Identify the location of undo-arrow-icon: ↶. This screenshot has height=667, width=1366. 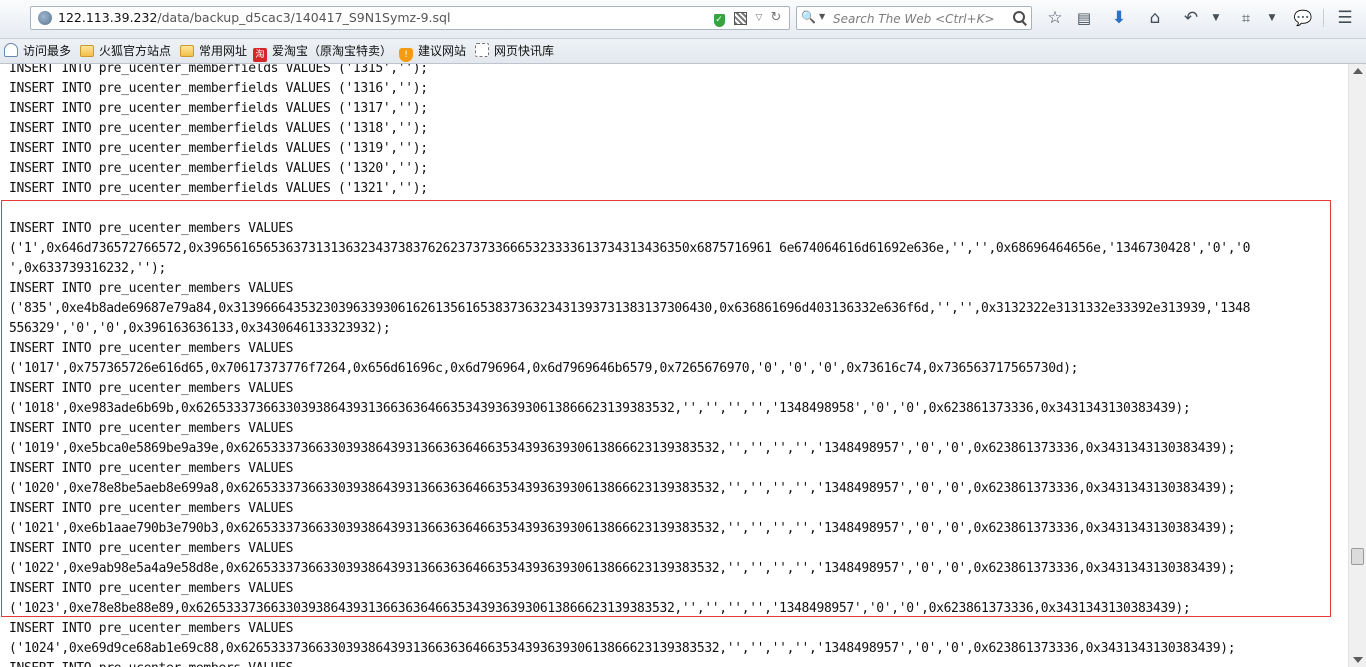
(1191, 18).